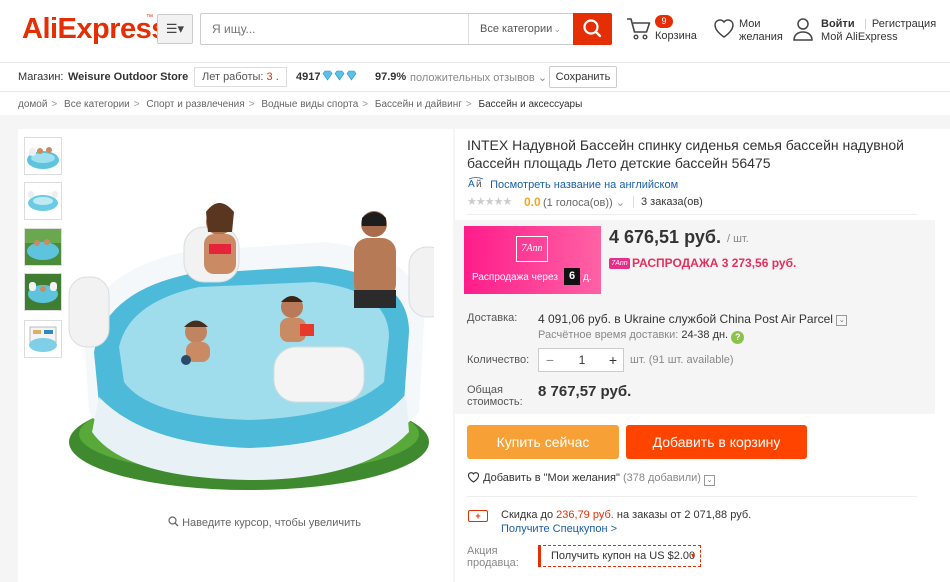 This screenshot has height=582, width=950. I want to click on discount-prefix: Скидка до, so click(527, 515).